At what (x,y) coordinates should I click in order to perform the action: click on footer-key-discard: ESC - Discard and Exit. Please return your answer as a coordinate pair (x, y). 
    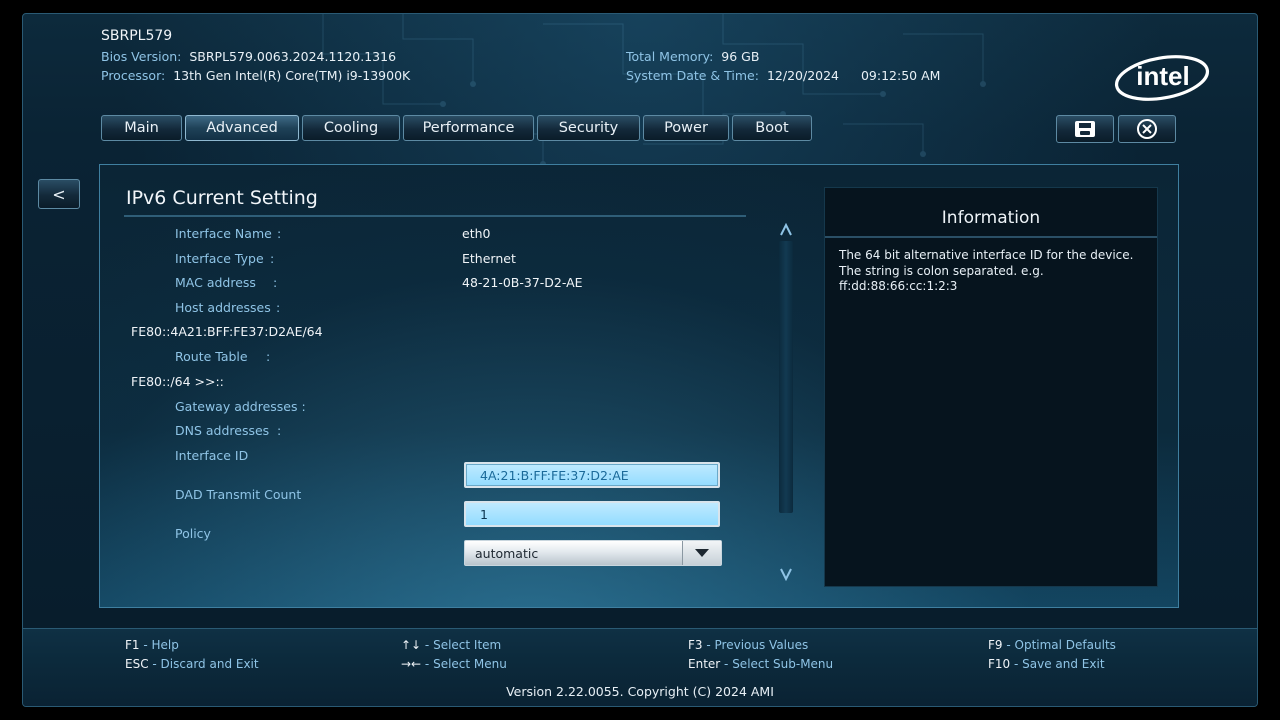
    Looking at the image, I should click on (192, 664).